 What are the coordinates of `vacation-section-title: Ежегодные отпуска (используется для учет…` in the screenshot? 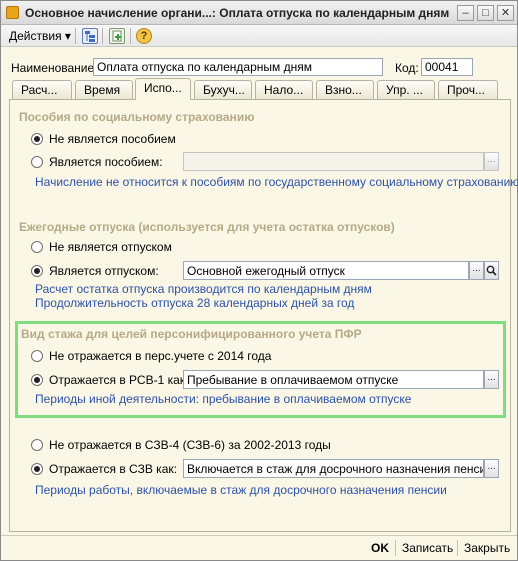 It's located at (207, 227).